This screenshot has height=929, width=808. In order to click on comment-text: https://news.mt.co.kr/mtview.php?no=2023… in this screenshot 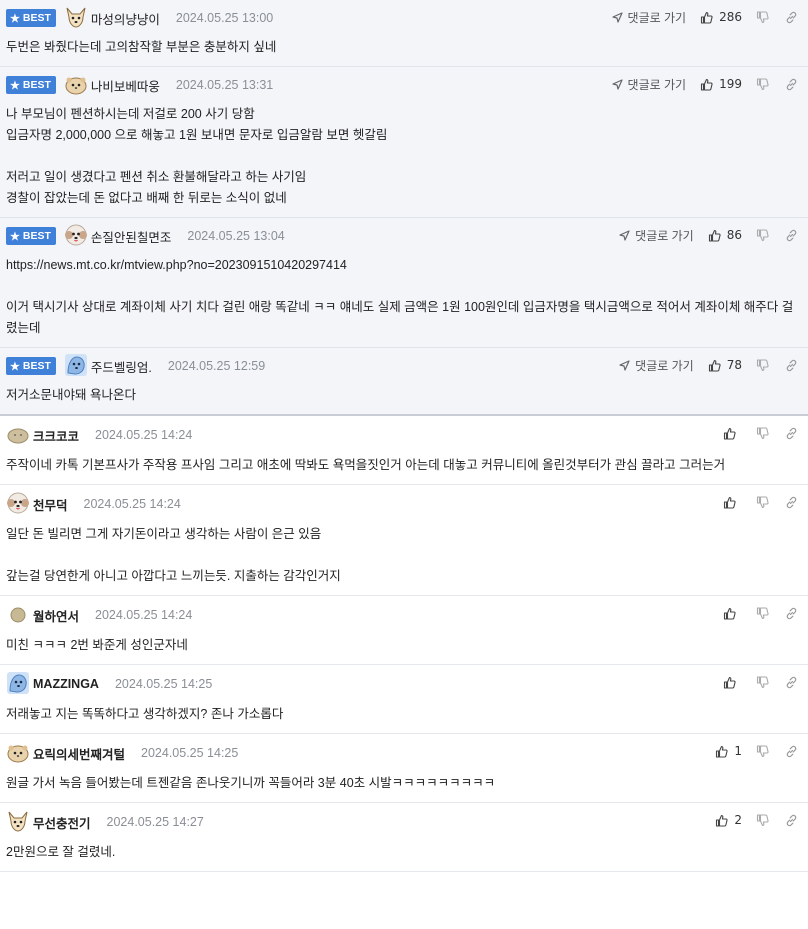, I will do `click(400, 296)`.